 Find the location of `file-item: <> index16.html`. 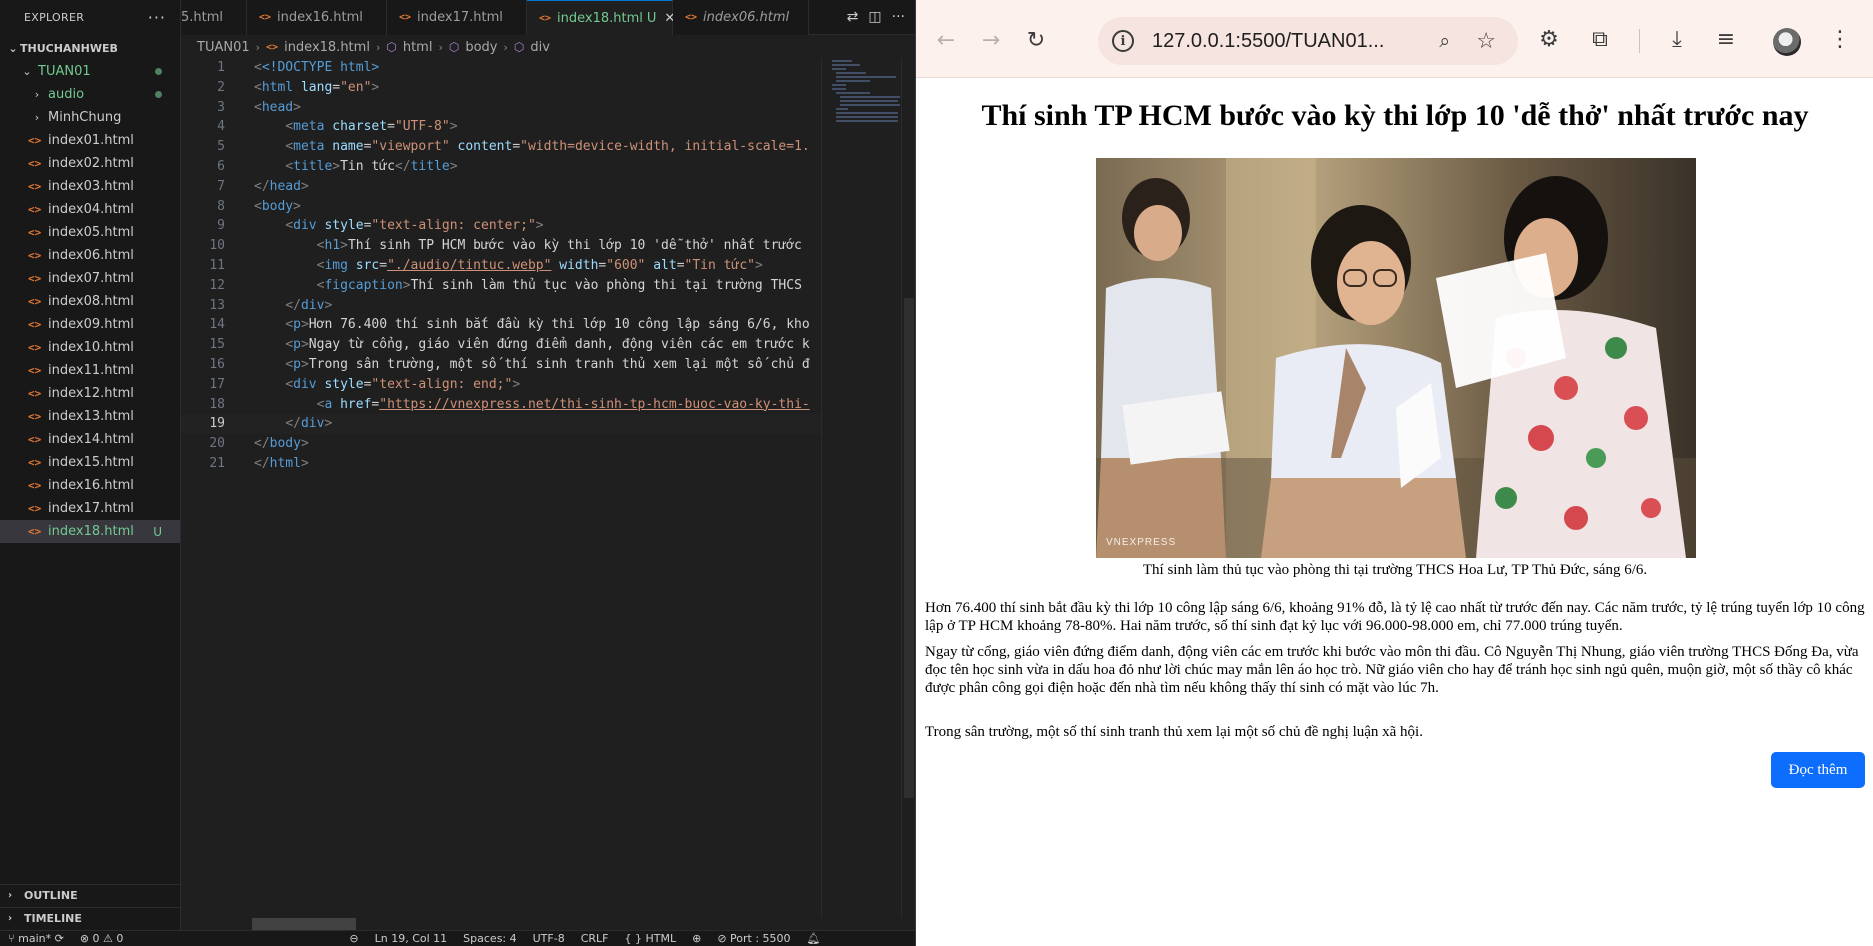

file-item: <> index16.html is located at coordinates (90, 485).